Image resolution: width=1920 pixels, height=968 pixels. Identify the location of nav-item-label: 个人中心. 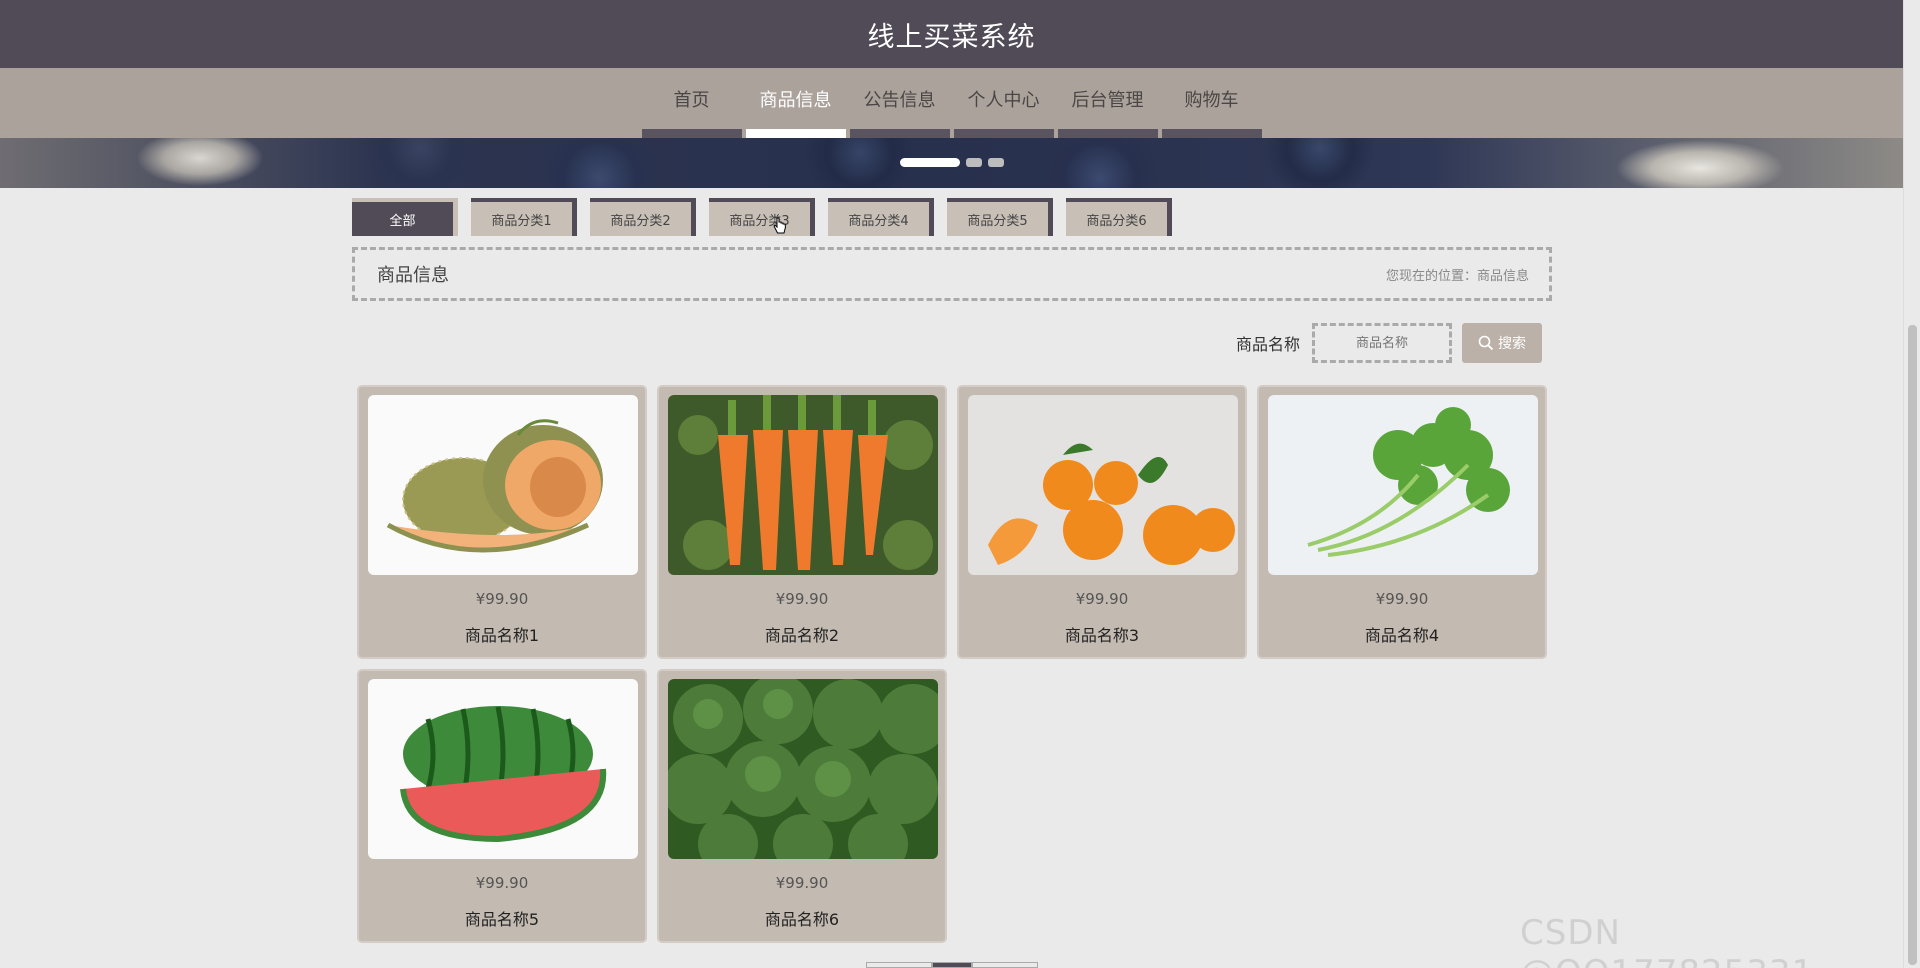
(1003, 100).